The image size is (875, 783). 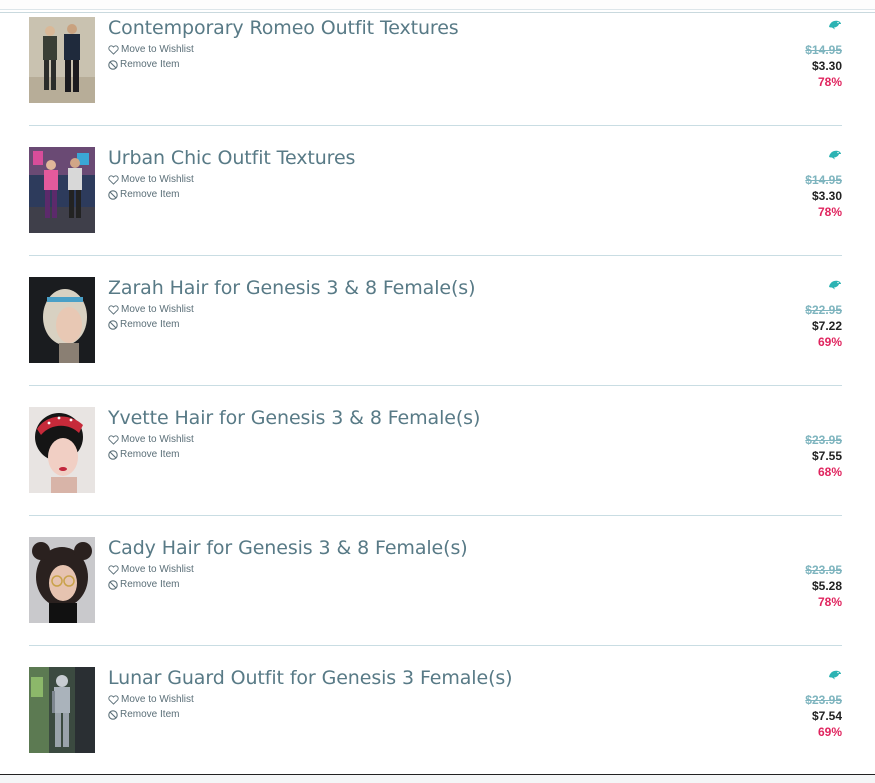 What do you see at coordinates (437, 5) in the screenshot?
I see `top-bar` at bounding box center [437, 5].